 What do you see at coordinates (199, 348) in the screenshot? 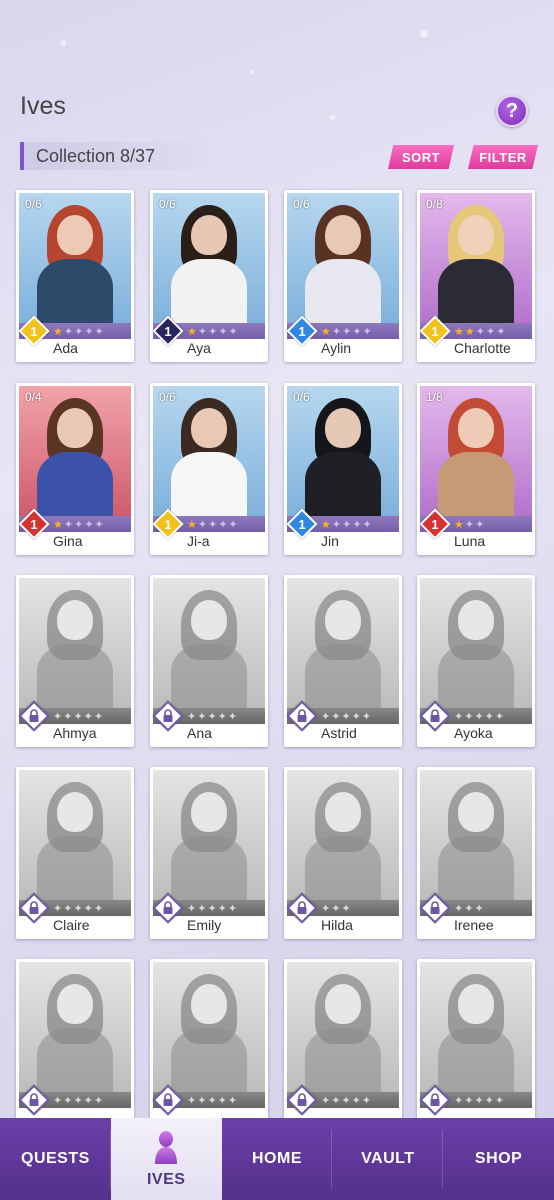
I see `character-name: Aya` at bounding box center [199, 348].